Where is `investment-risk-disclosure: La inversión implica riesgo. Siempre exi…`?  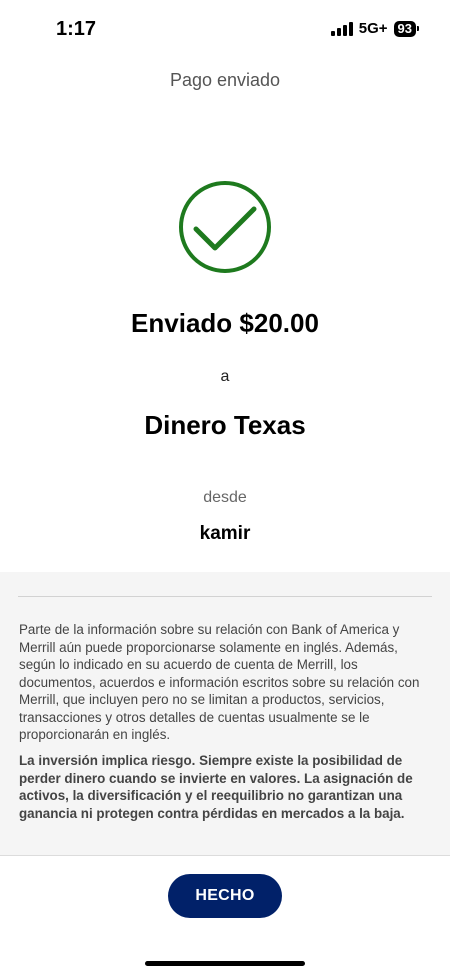
investment-risk-disclosure: La inversión implica riesgo. Siempre exi… is located at coordinates (216, 787).